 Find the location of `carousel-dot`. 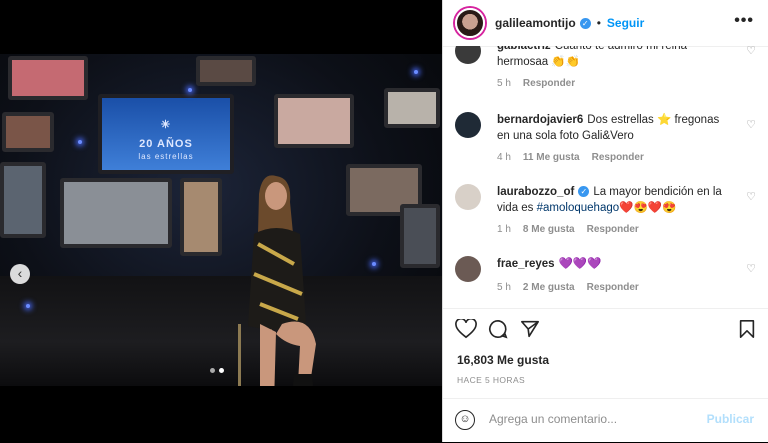

carousel-dot is located at coordinates (212, 370).